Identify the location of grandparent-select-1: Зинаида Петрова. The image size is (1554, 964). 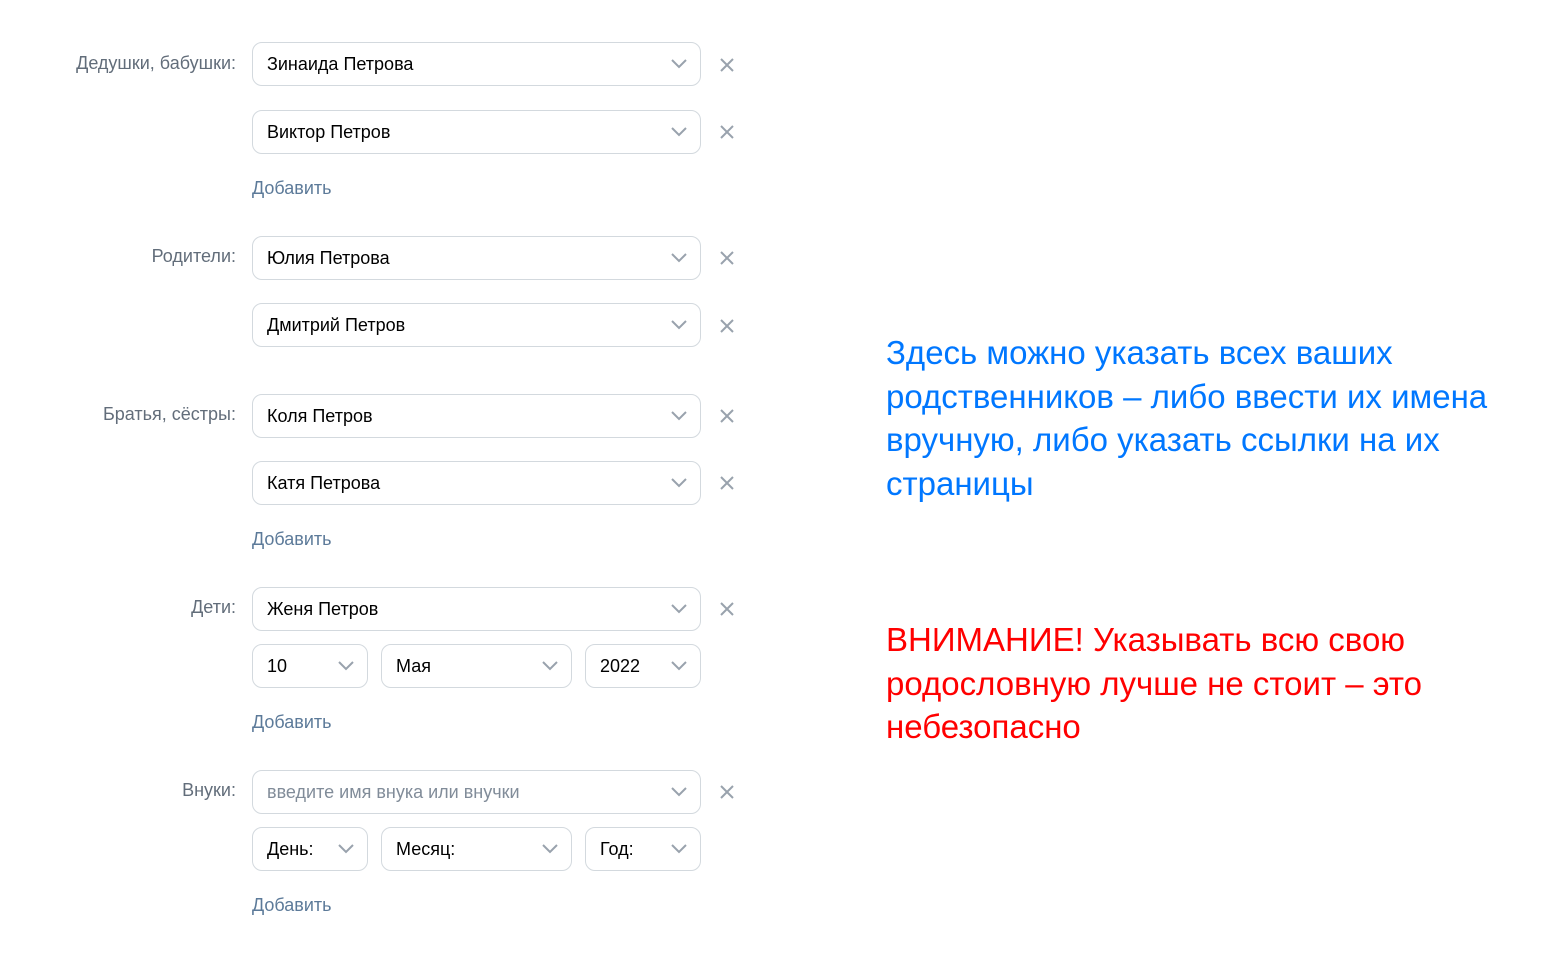
(476, 64).